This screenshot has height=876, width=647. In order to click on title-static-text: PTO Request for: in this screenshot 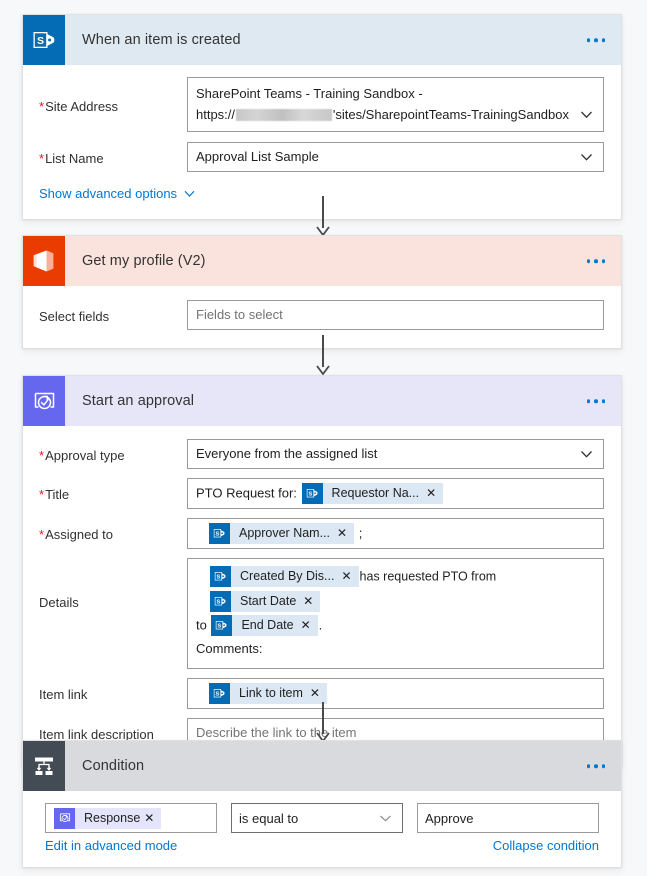, I will do `click(246, 493)`.